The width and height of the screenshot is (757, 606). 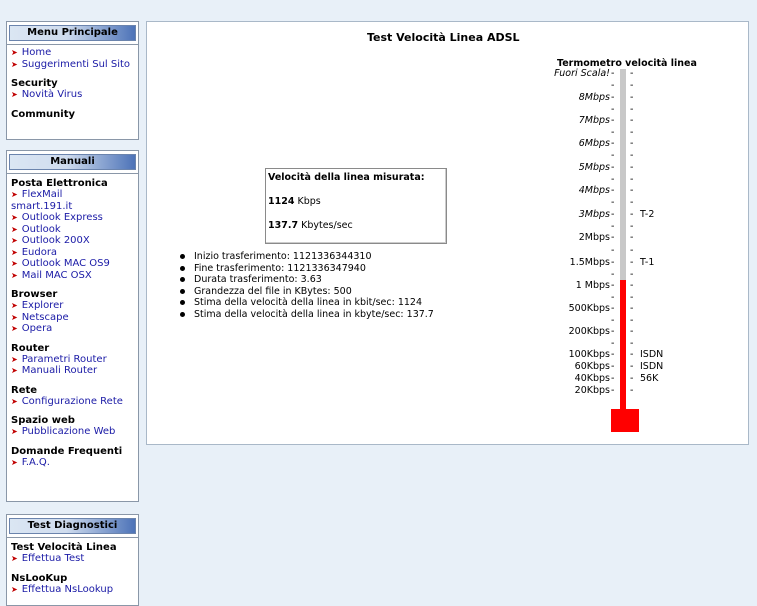 I want to click on thermometer-tick-label: 1.5Mbps, so click(x=589, y=262).